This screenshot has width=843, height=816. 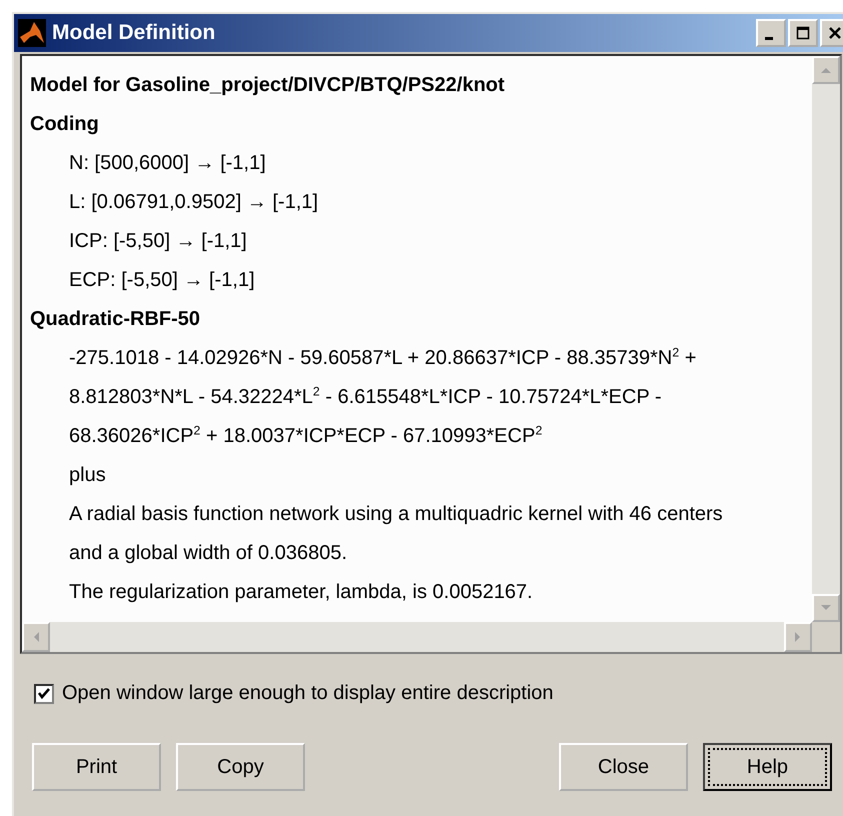 I want to click on description-line: -275.1018 - 14.02926*N - 59.60587*L + 20.86637*ICP - 88.35739*N$^{2}$ +, so click(x=382, y=358).